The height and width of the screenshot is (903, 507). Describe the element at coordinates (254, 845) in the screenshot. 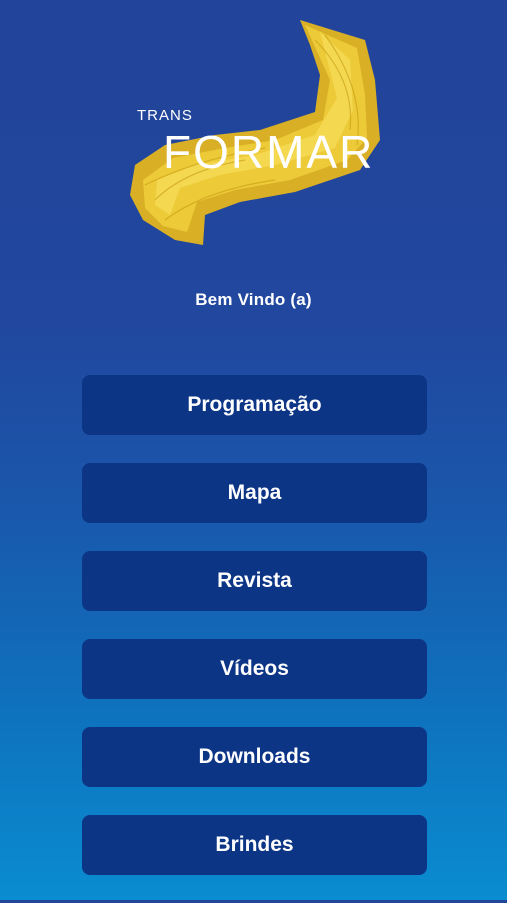

I see `brindes-button: Brindes` at that location.